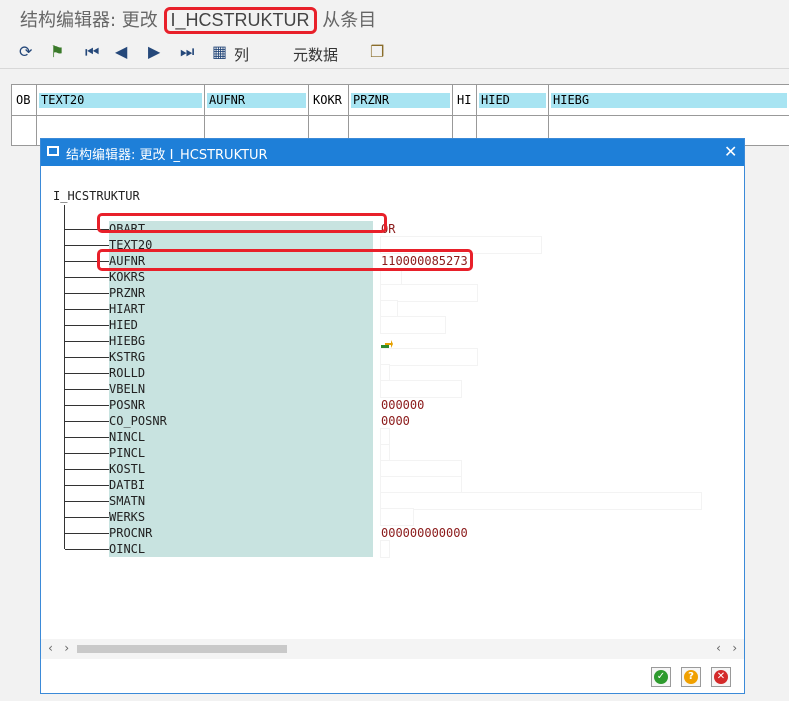  Describe the element at coordinates (285, 260) in the screenshot. I see `highlight-aufnr` at that location.